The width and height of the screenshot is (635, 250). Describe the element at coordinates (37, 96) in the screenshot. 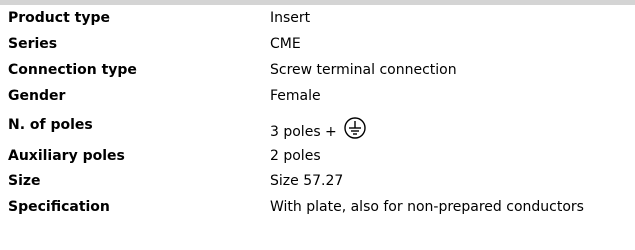

I see `spec-label: Gender` at that location.